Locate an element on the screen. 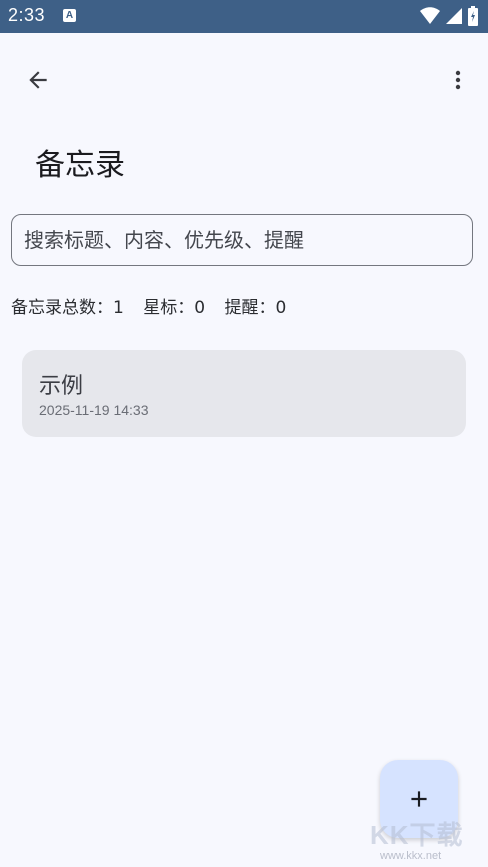 The width and height of the screenshot is (488, 867). status-icons is located at coordinates (449, 16).